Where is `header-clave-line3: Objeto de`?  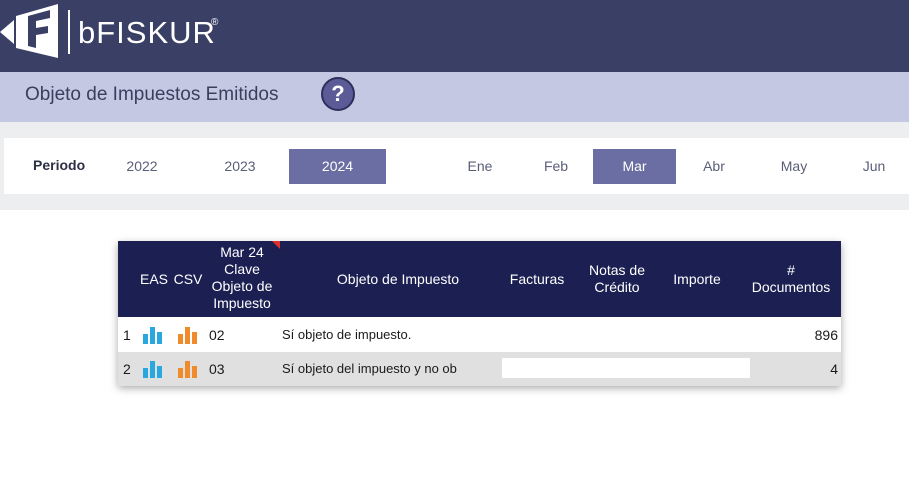
header-clave-line3: Objeto de is located at coordinates (242, 286).